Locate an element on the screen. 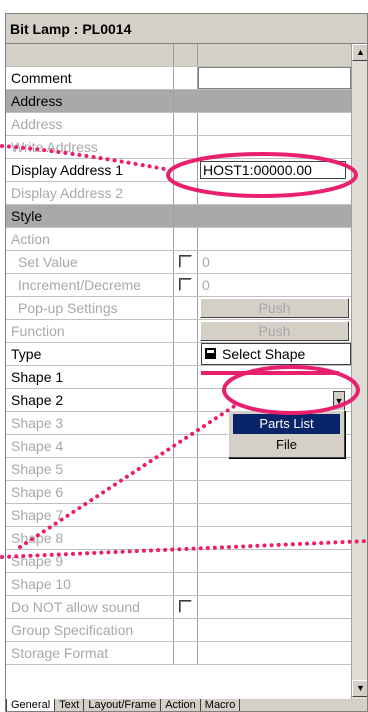 The width and height of the screenshot is (368, 712). property-row: Increment/Decreme 0 is located at coordinates (178, 285).